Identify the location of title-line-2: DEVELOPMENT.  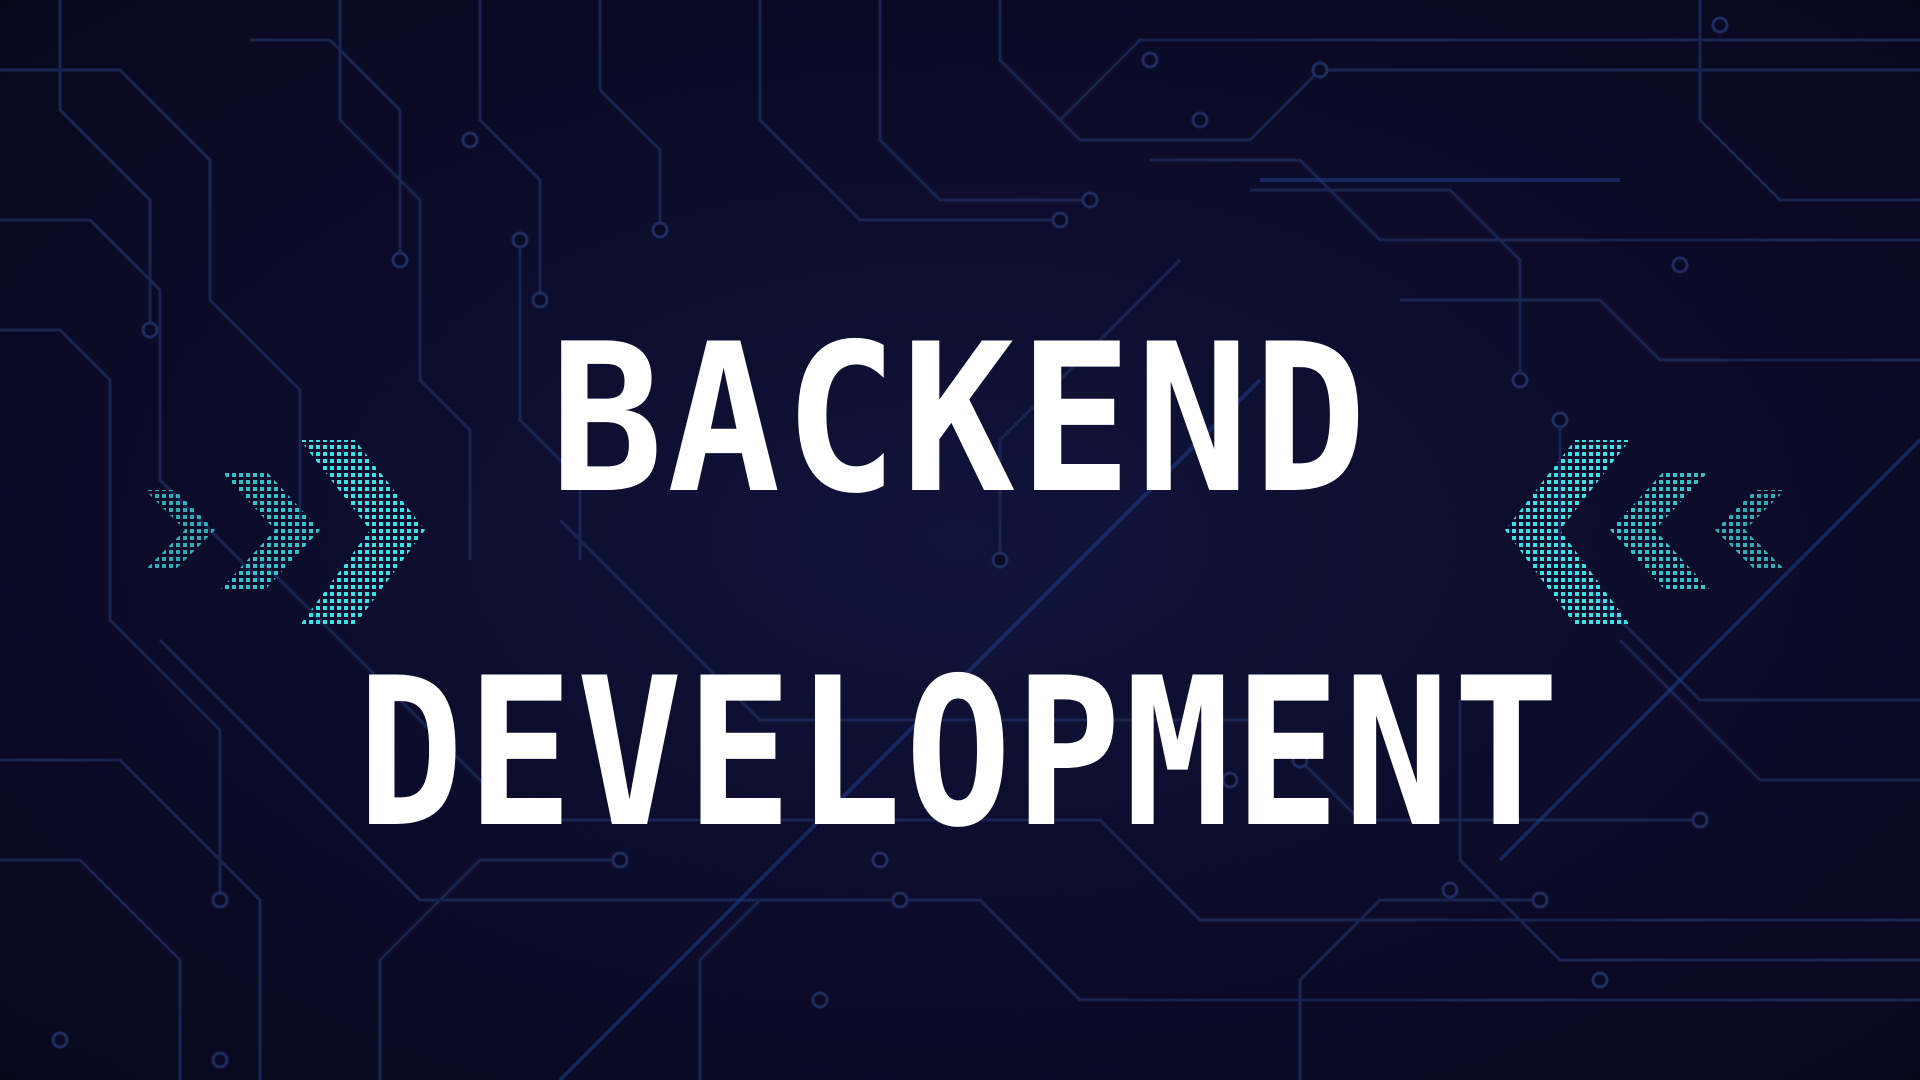
(960, 754).